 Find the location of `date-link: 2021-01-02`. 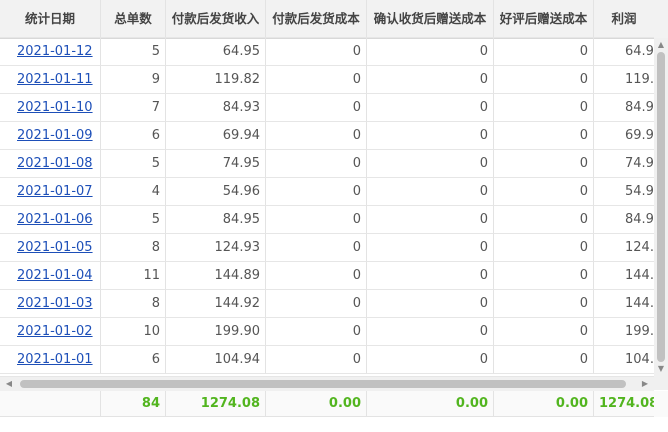

date-link: 2021-01-02 is located at coordinates (55, 331).